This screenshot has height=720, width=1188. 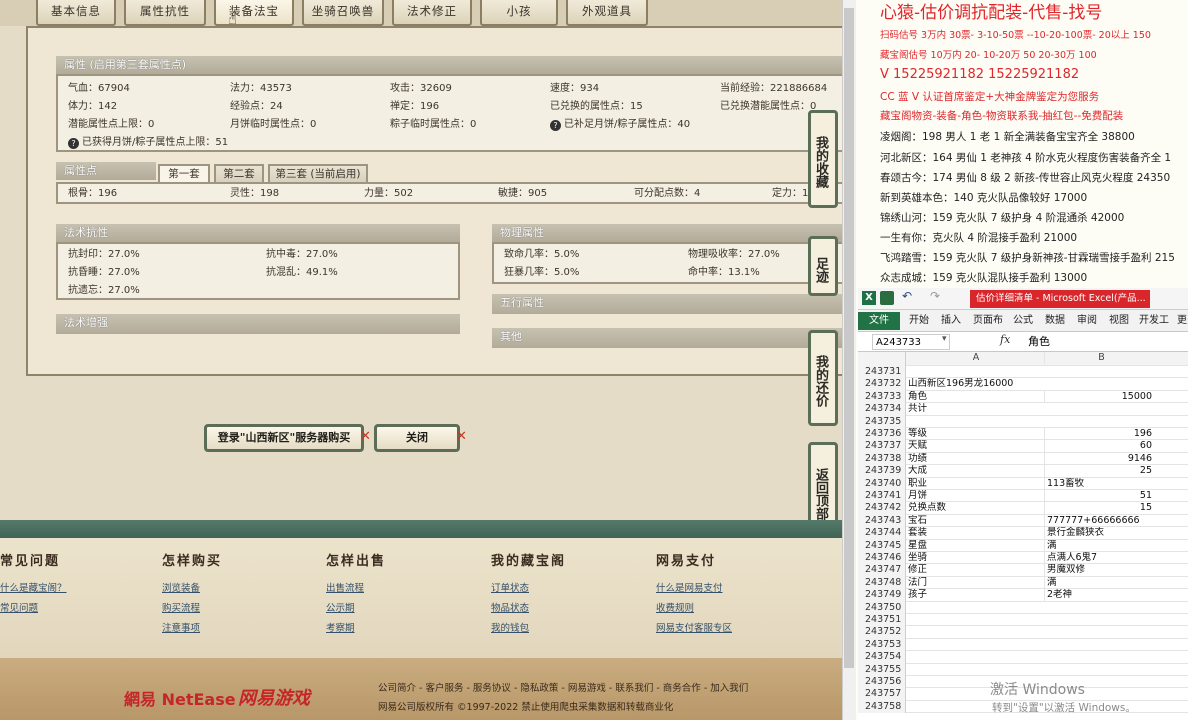 I want to click on cell-a: 共计, so click(x=976, y=409).